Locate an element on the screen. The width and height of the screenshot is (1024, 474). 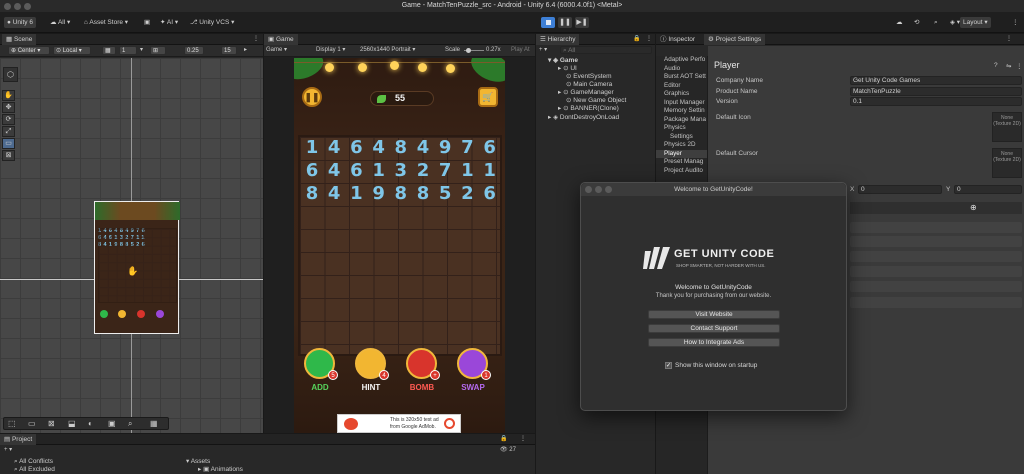
preset-icon: ⇋ is located at coordinates (1008, 66).